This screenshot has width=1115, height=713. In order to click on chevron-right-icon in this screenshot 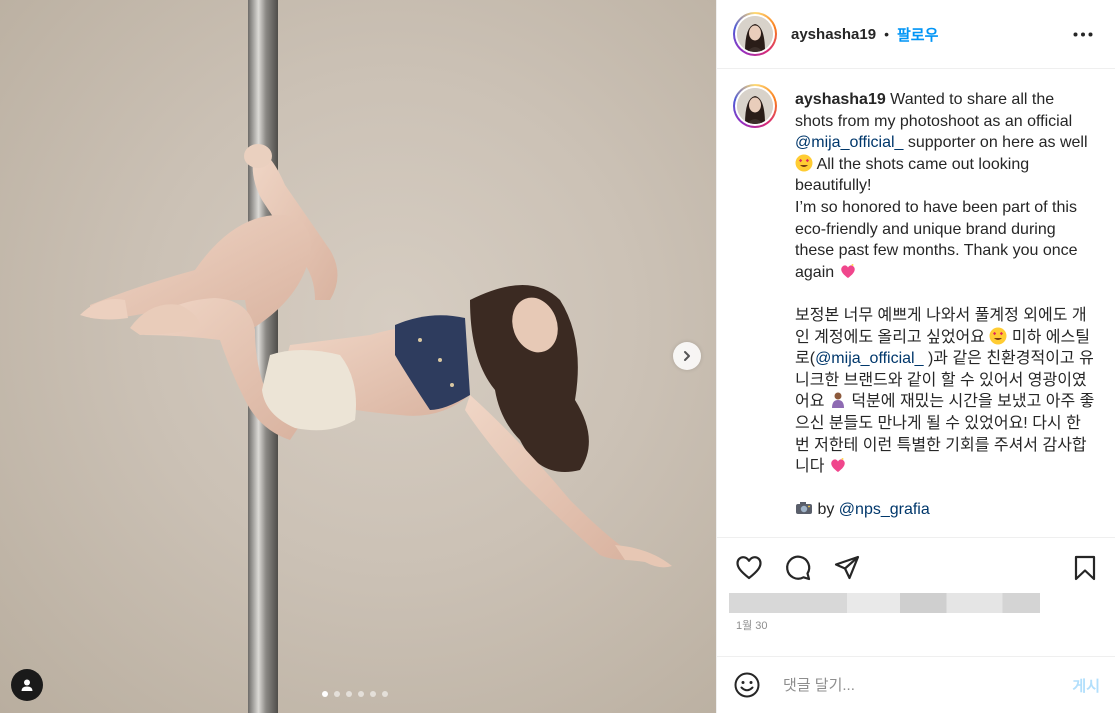, I will do `click(687, 356)`.